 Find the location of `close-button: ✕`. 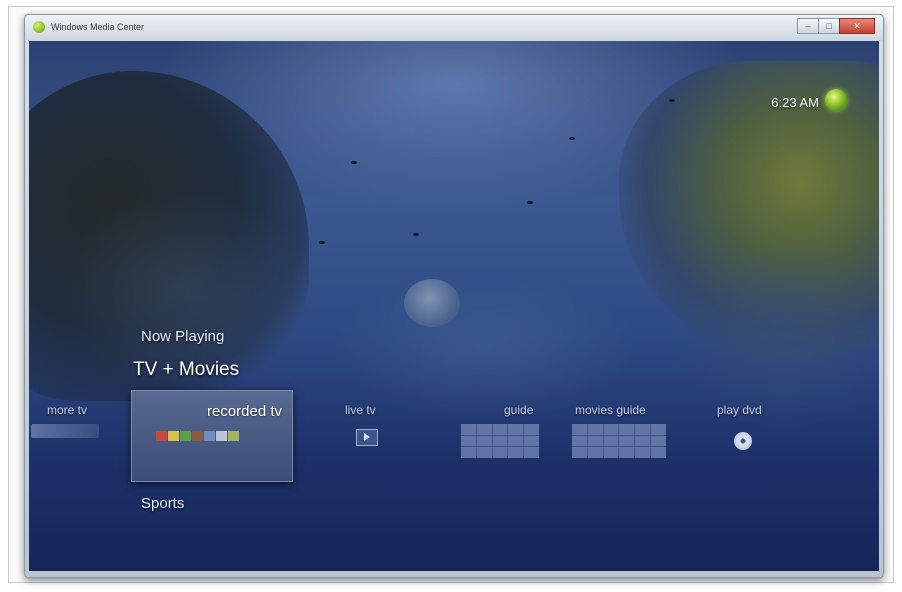

close-button: ✕ is located at coordinates (857, 26).